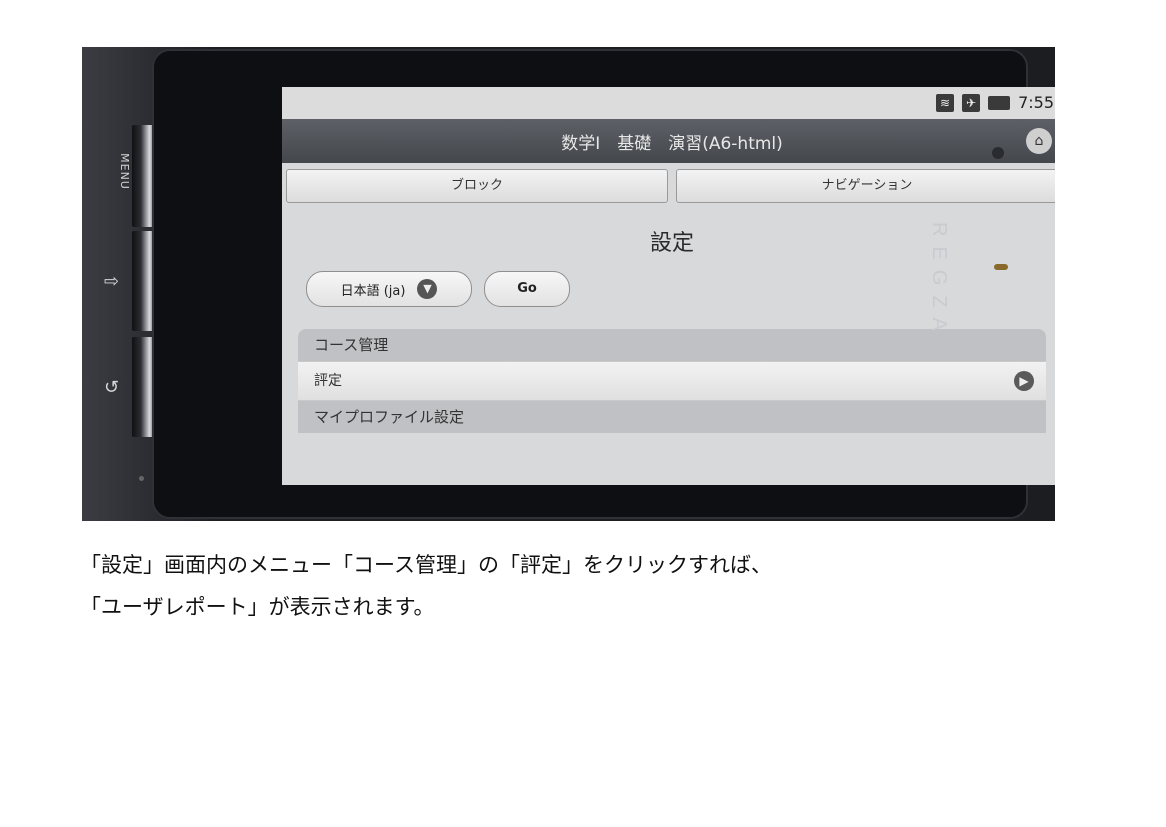 The width and height of the screenshot is (1166, 827). What do you see at coordinates (112, 281) in the screenshot?
I see `home-outline-icon: ⇨` at bounding box center [112, 281].